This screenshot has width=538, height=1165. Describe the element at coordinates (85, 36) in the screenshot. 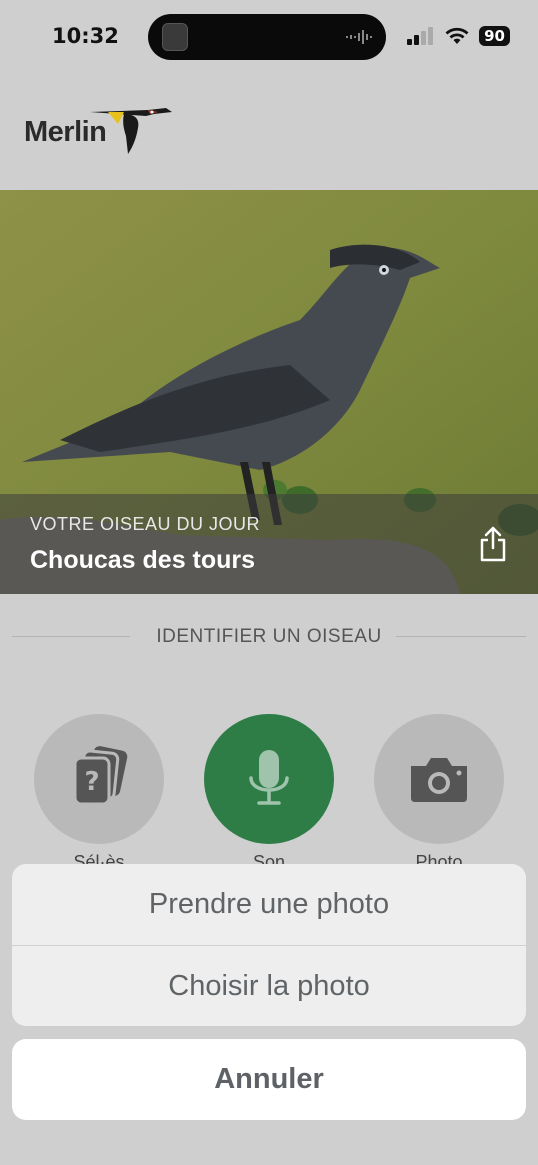

I see `status-time: 10:32` at that location.